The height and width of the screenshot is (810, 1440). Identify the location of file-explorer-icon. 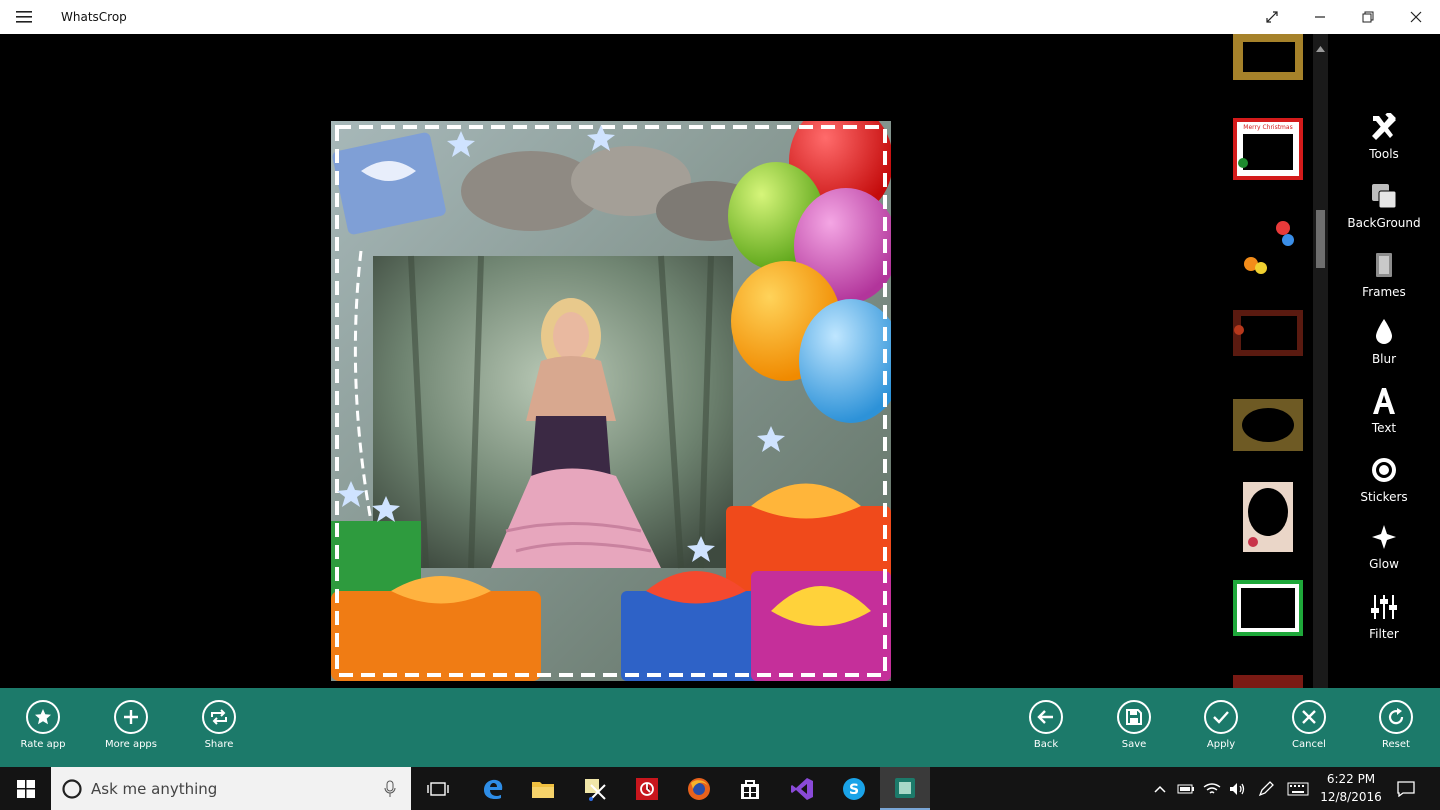
(543, 788).